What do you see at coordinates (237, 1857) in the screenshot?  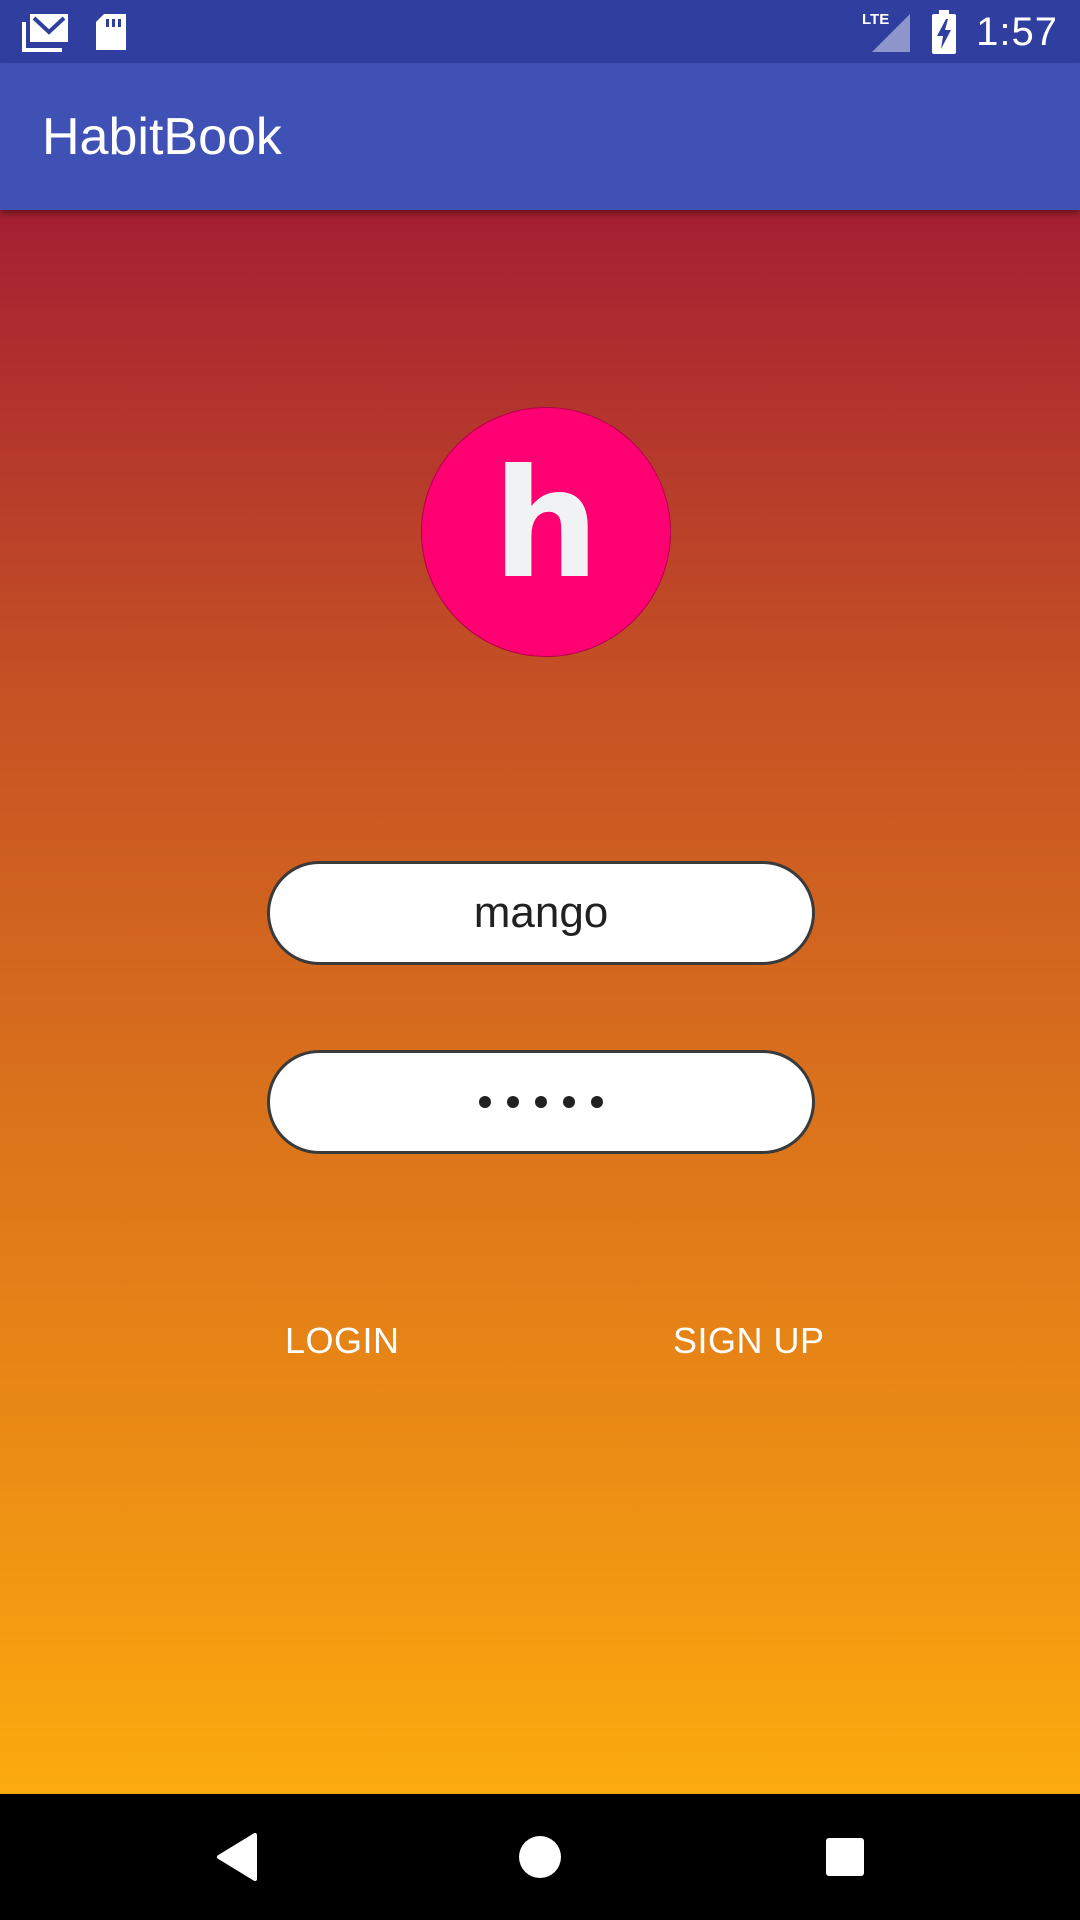 I see `back-icon` at bounding box center [237, 1857].